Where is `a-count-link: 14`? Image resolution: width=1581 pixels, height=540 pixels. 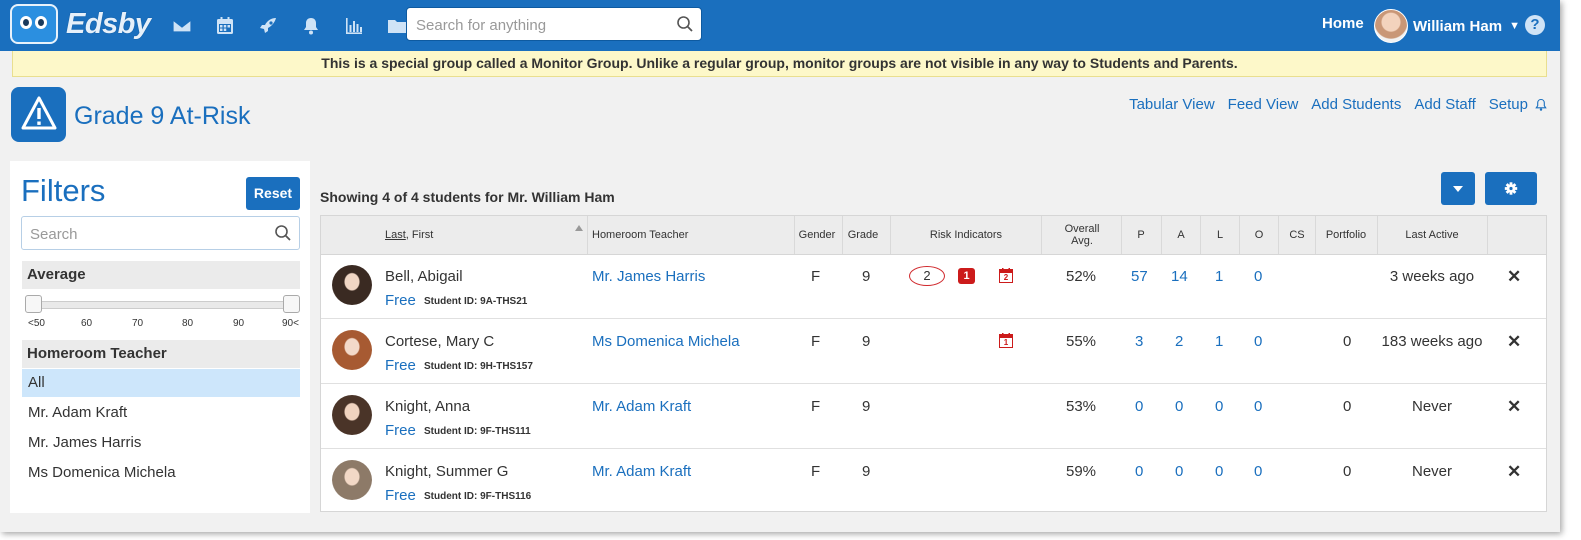 a-count-link: 14 is located at coordinates (1179, 276).